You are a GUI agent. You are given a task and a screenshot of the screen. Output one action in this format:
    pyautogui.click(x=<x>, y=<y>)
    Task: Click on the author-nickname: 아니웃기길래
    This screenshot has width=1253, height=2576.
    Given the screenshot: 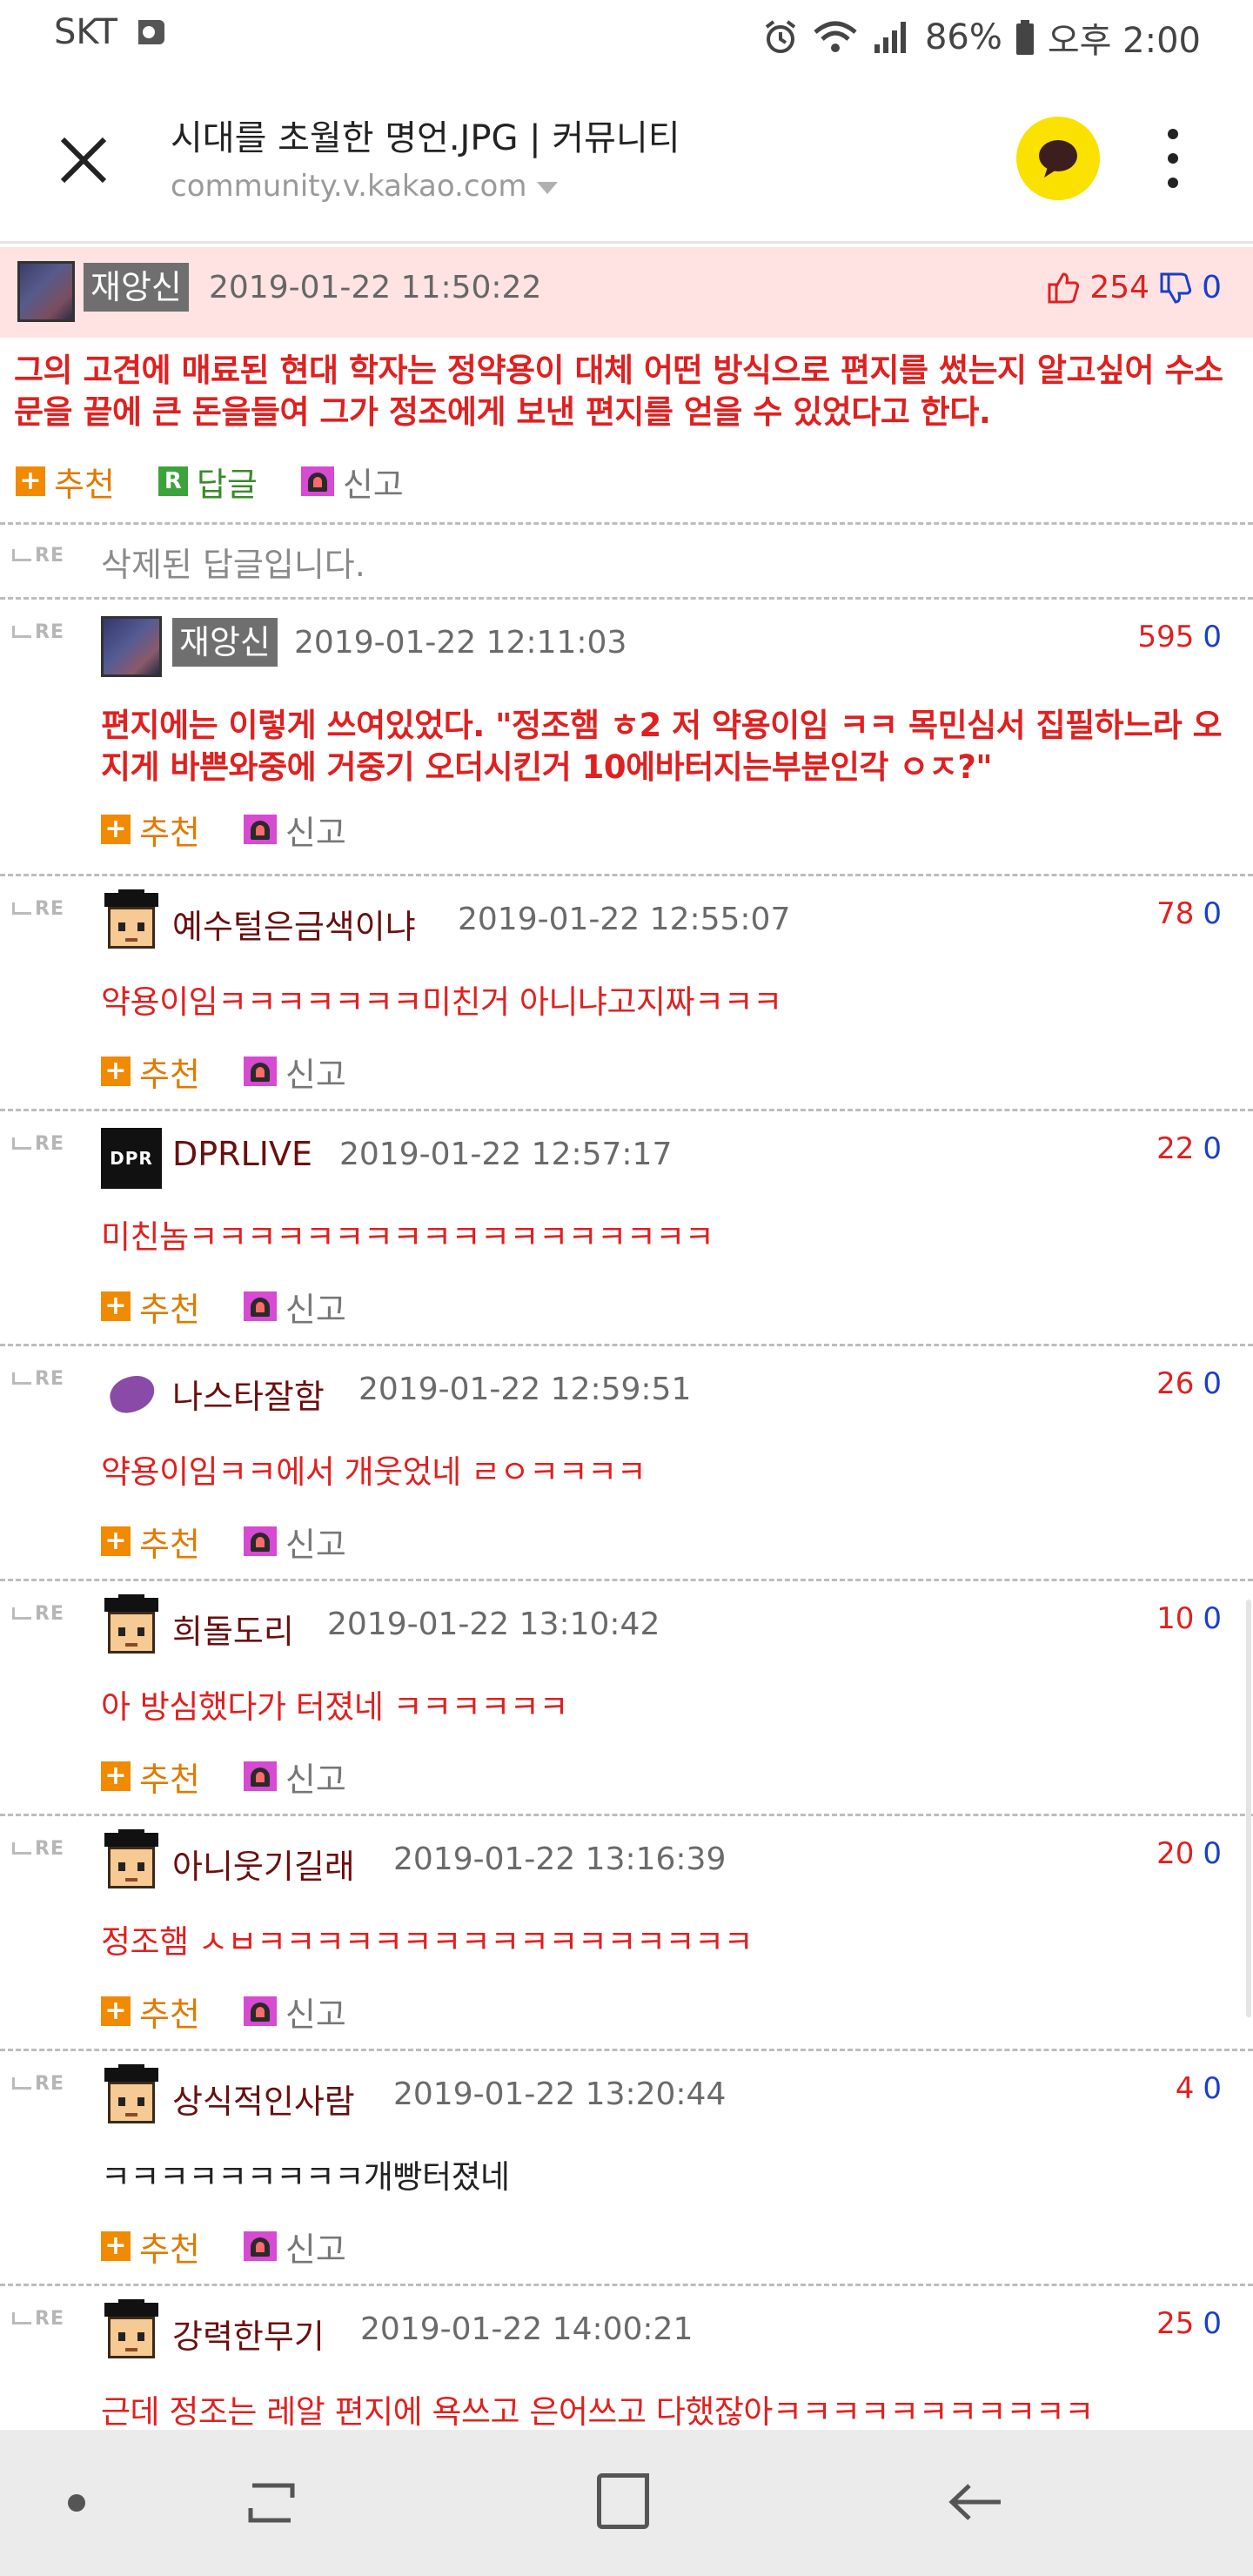 What is the action you would take?
    pyautogui.click(x=263, y=1864)
    